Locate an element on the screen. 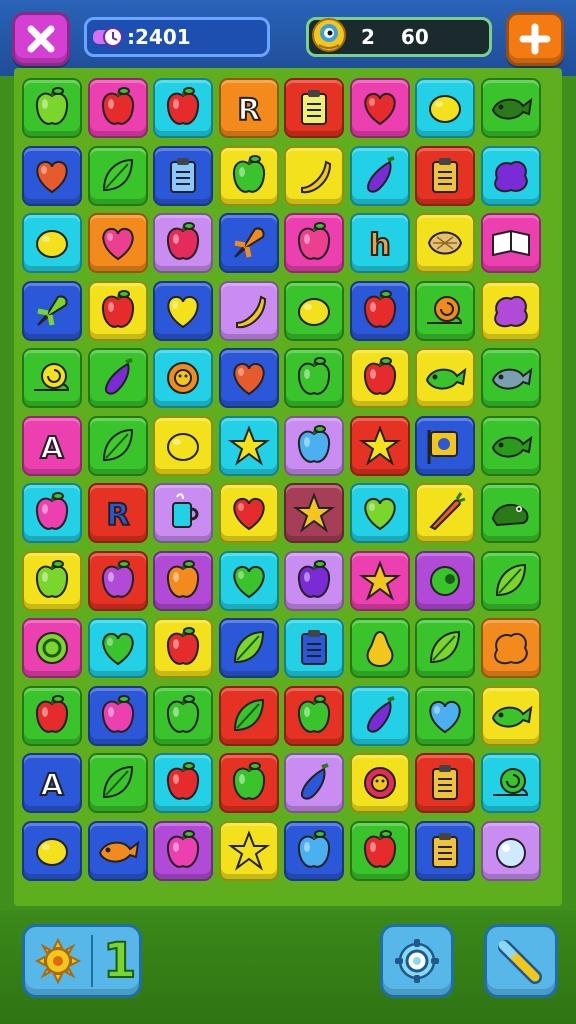 The width and height of the screenshot is (576, 1024). hammer-button is located at coordinates (521, 961).